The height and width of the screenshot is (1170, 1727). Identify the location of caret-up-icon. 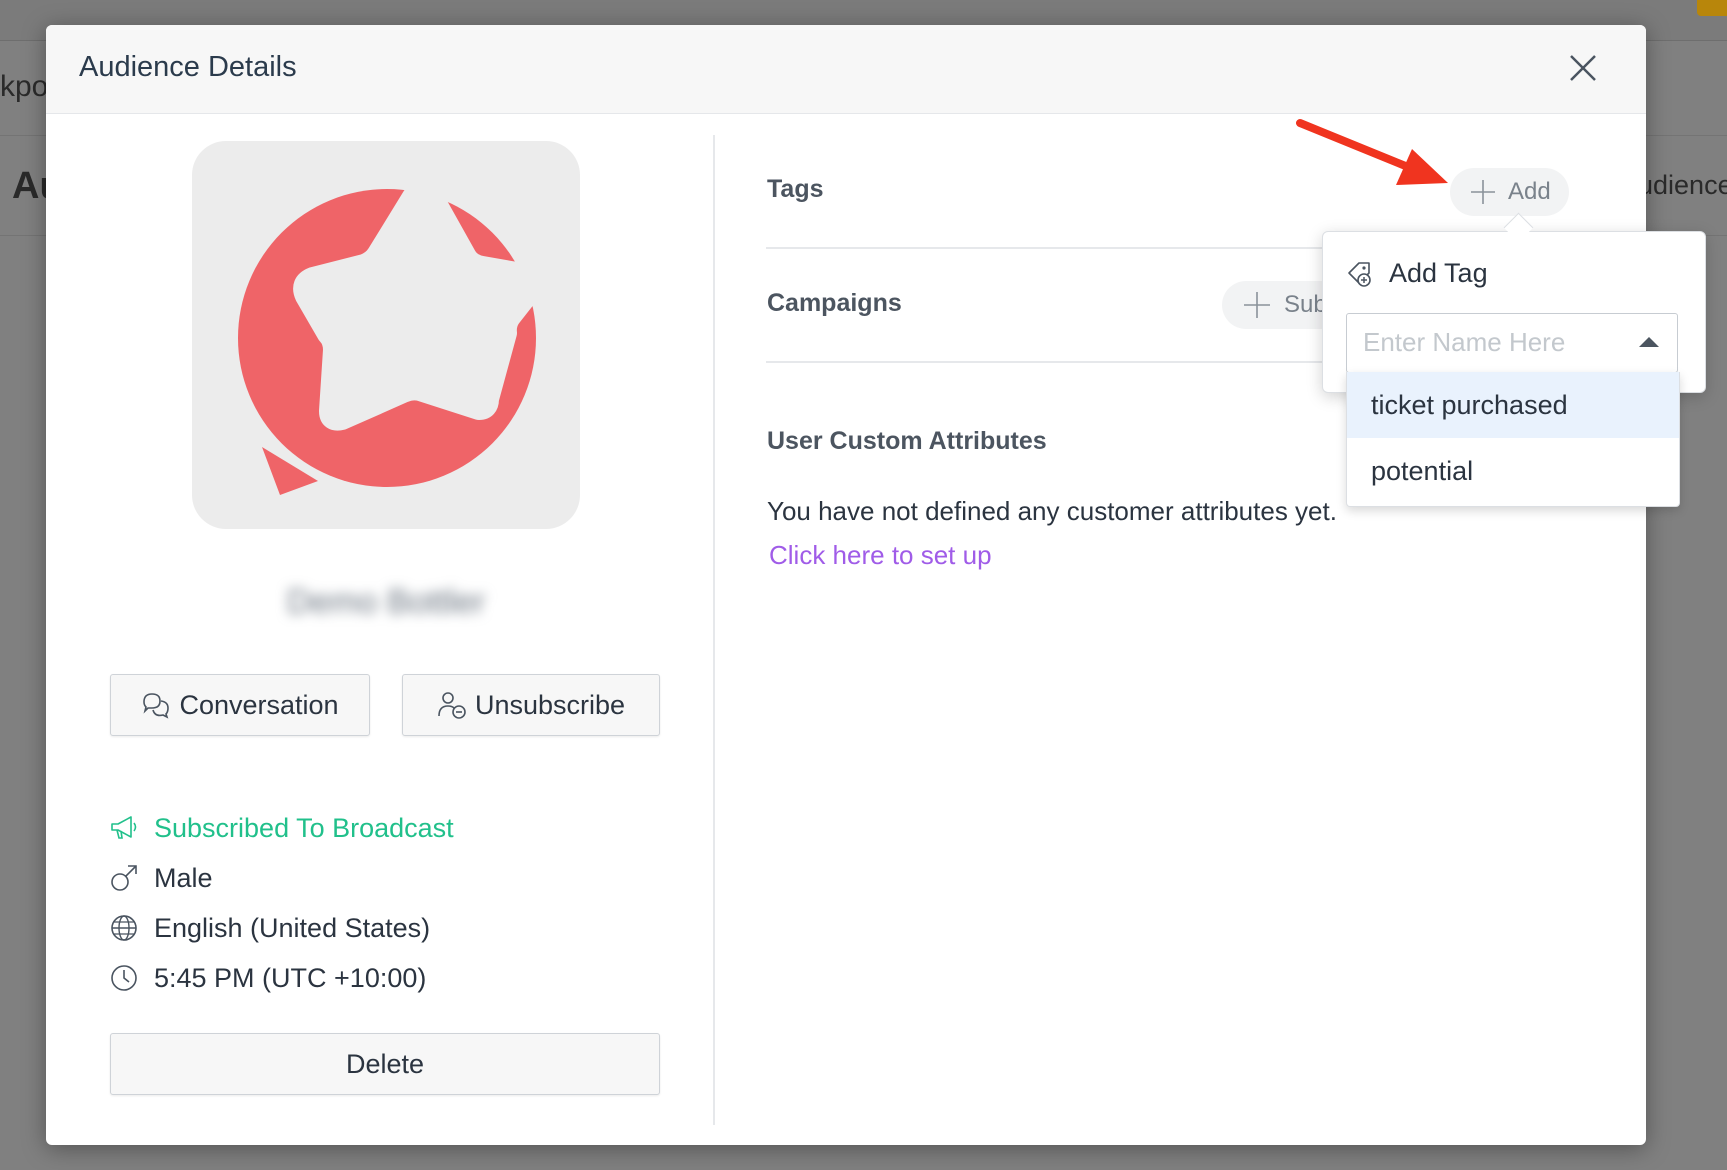
(1649, 342).